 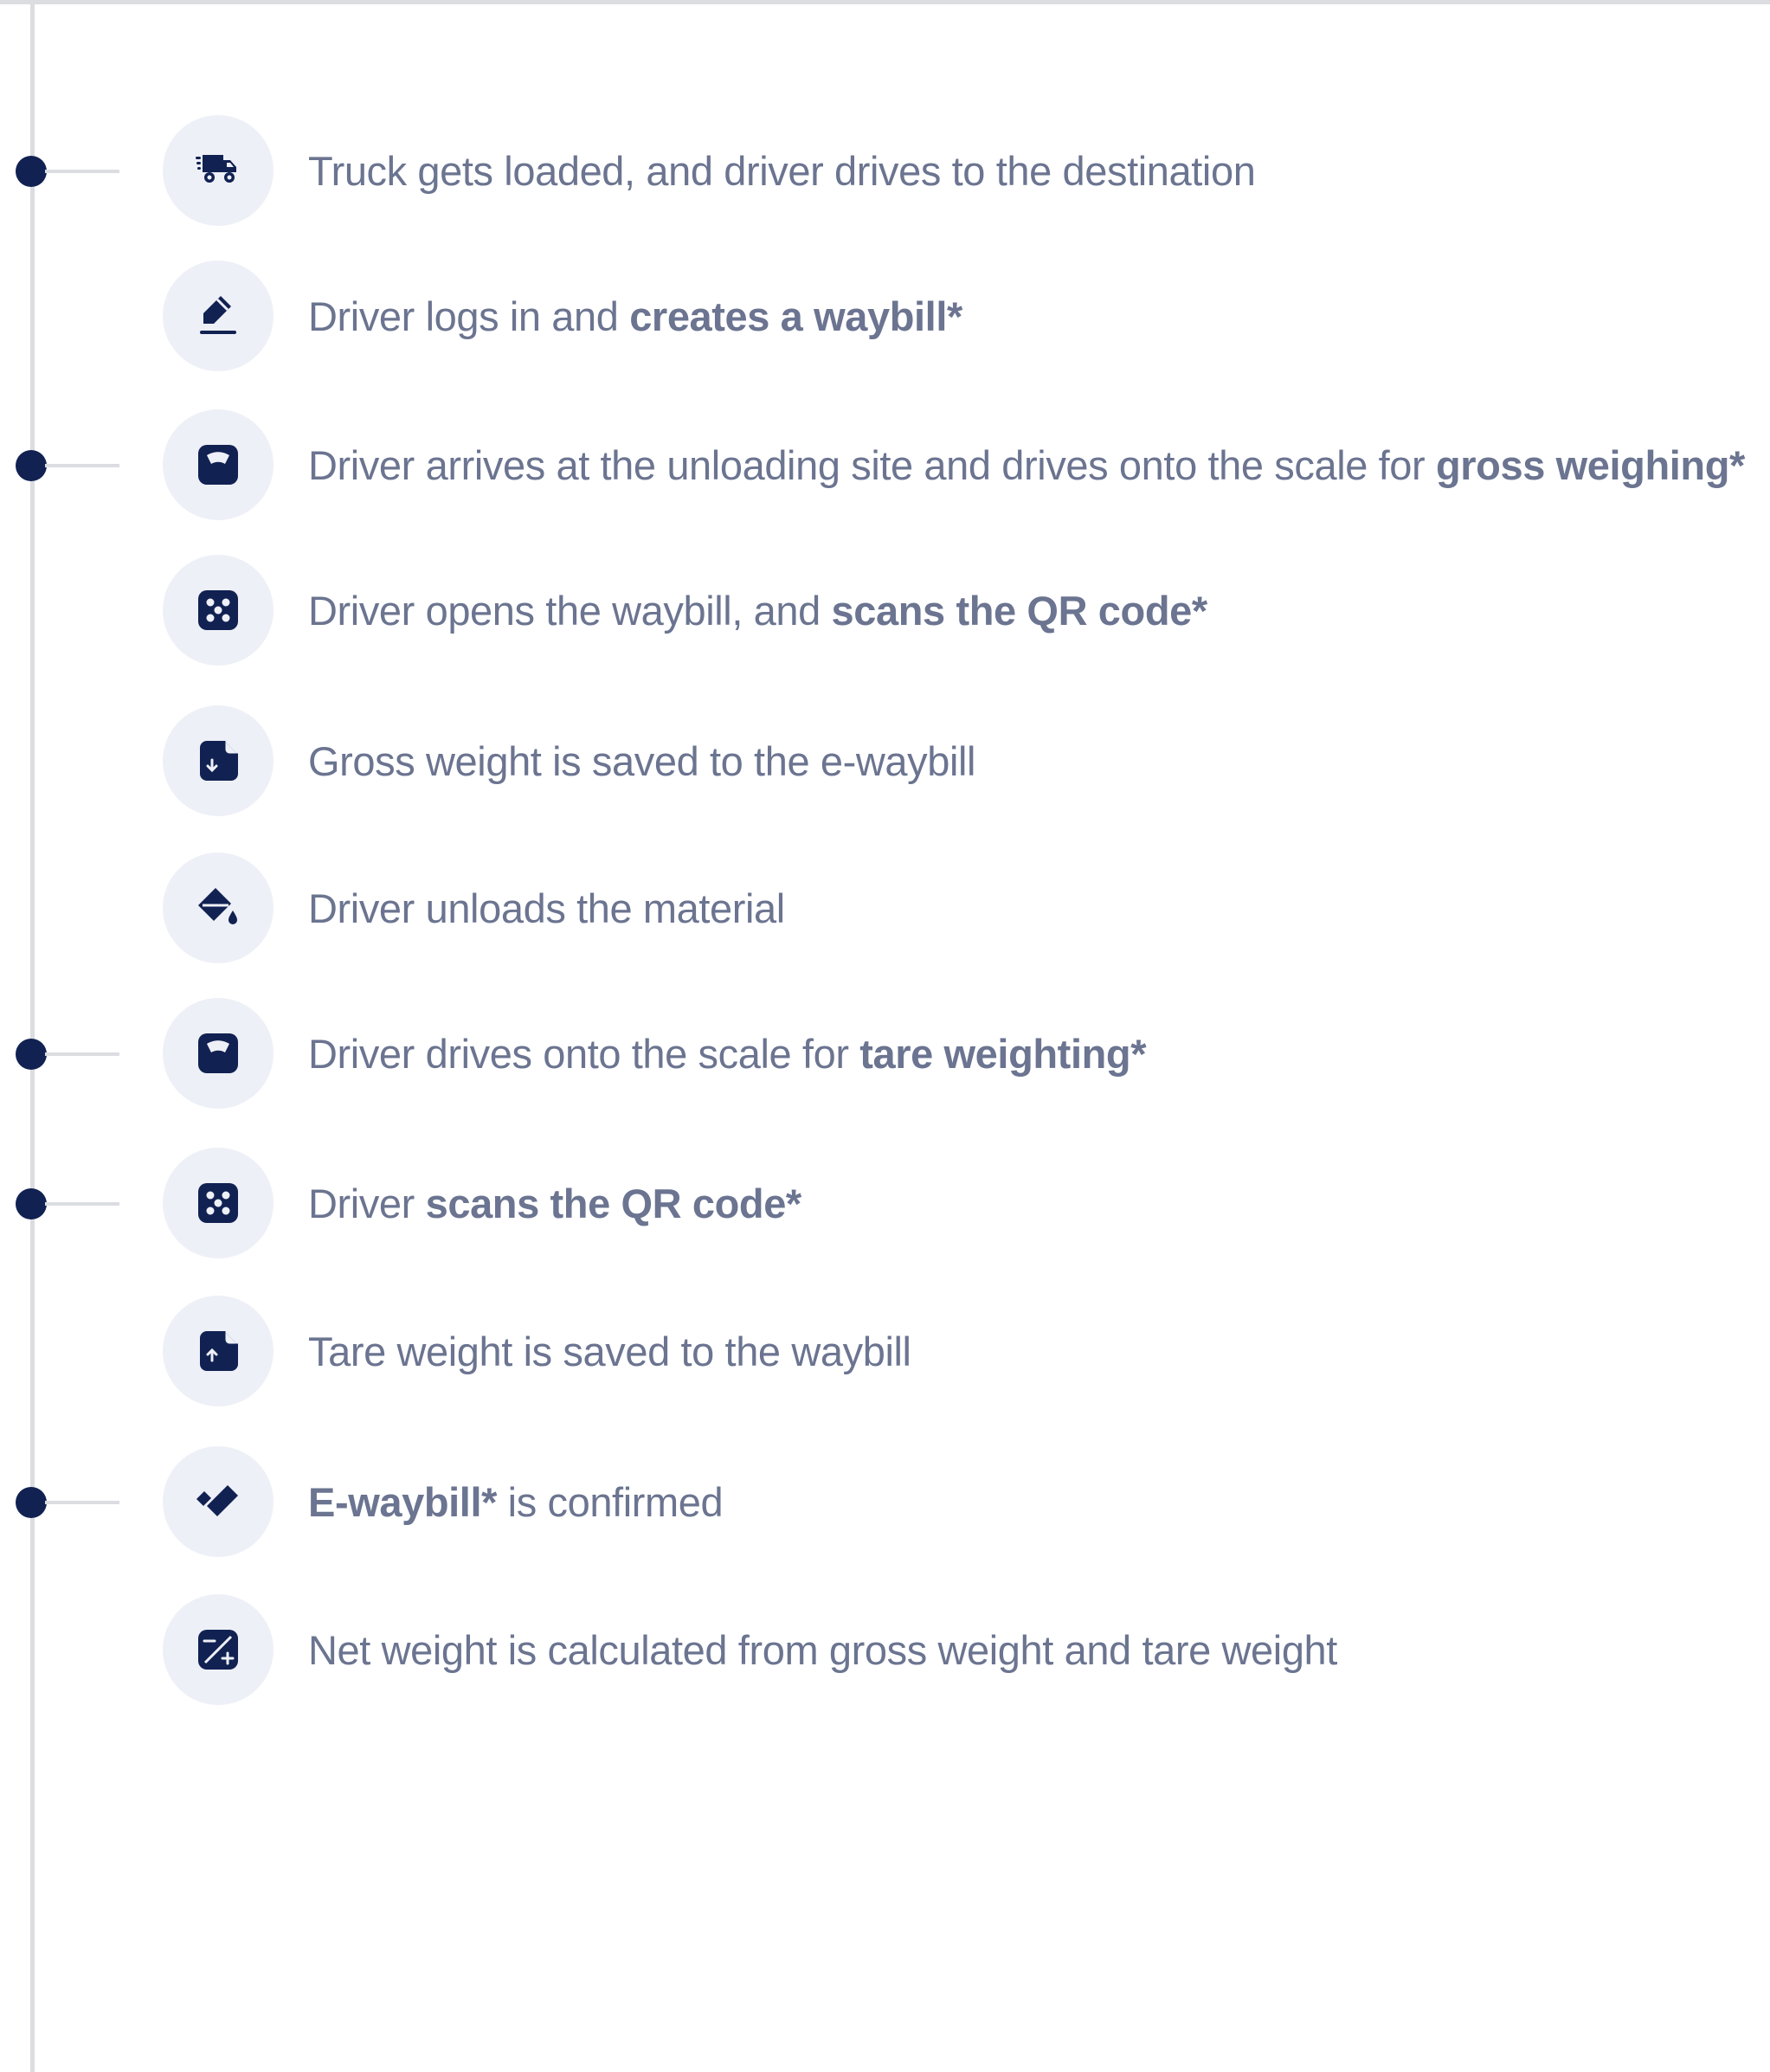 I want to click on step-description: E-waybill* is confirmed, so click(x=516, y=1502).